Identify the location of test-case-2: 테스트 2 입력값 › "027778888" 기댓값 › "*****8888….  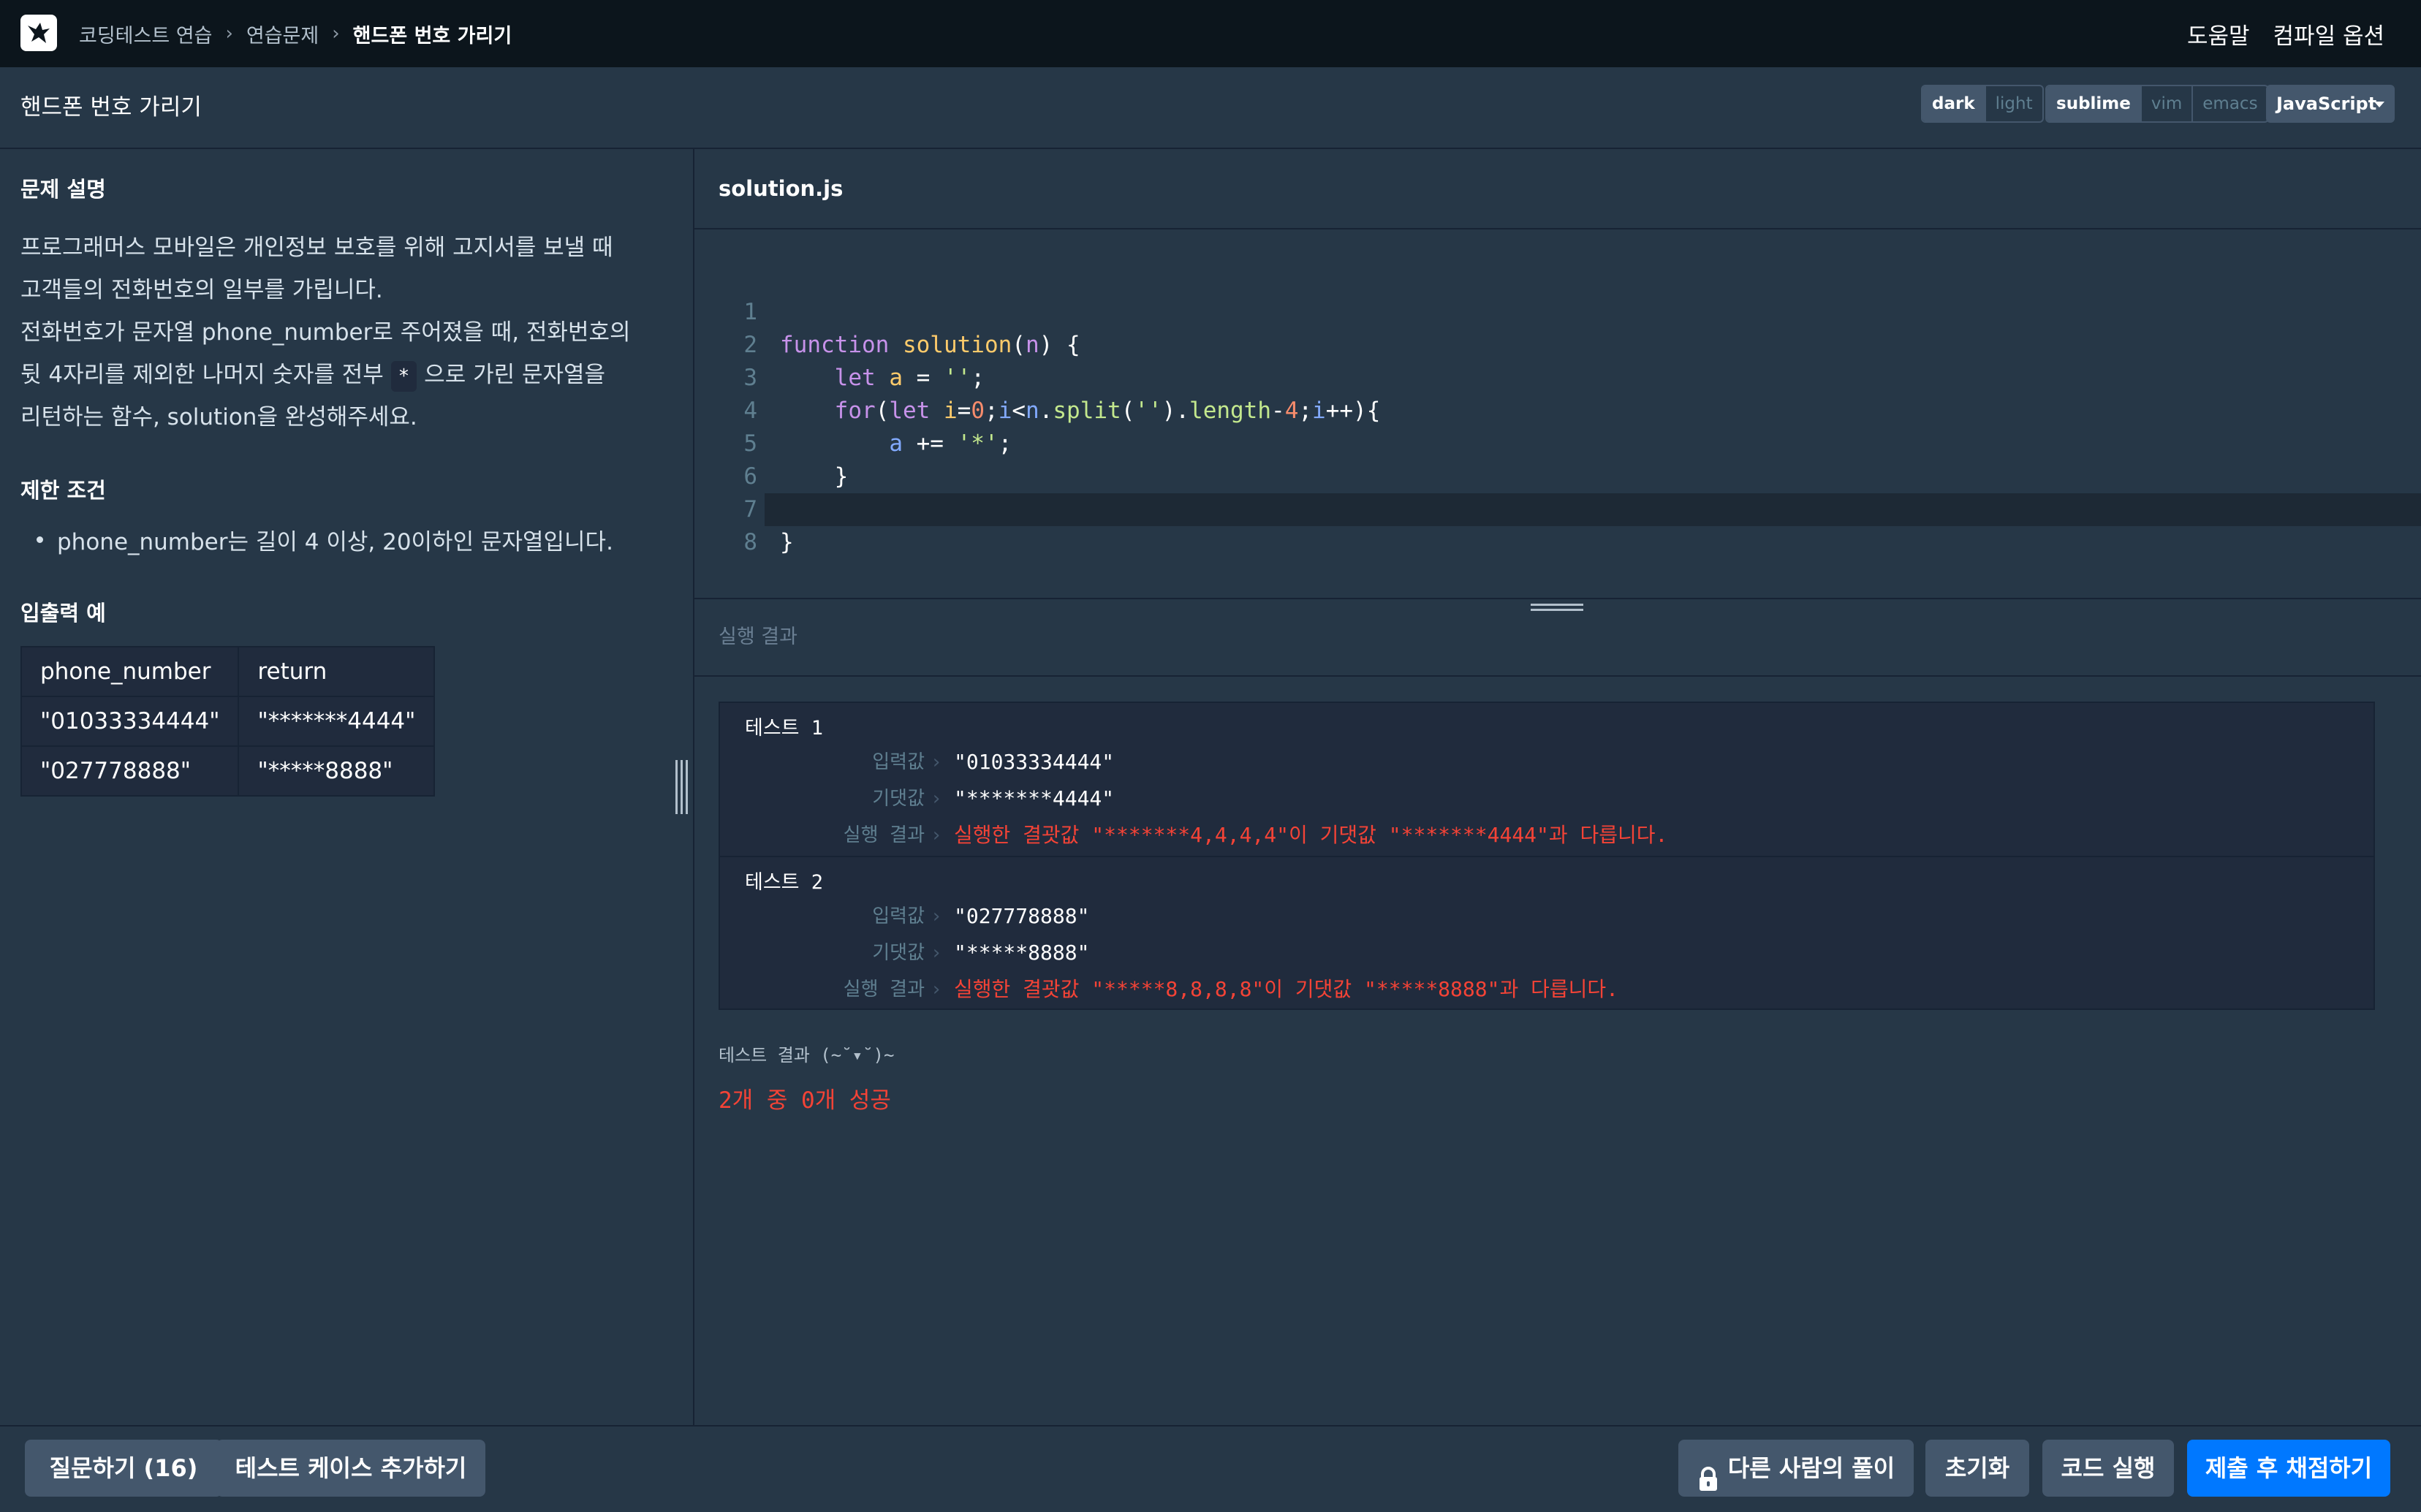
(1546, 933).